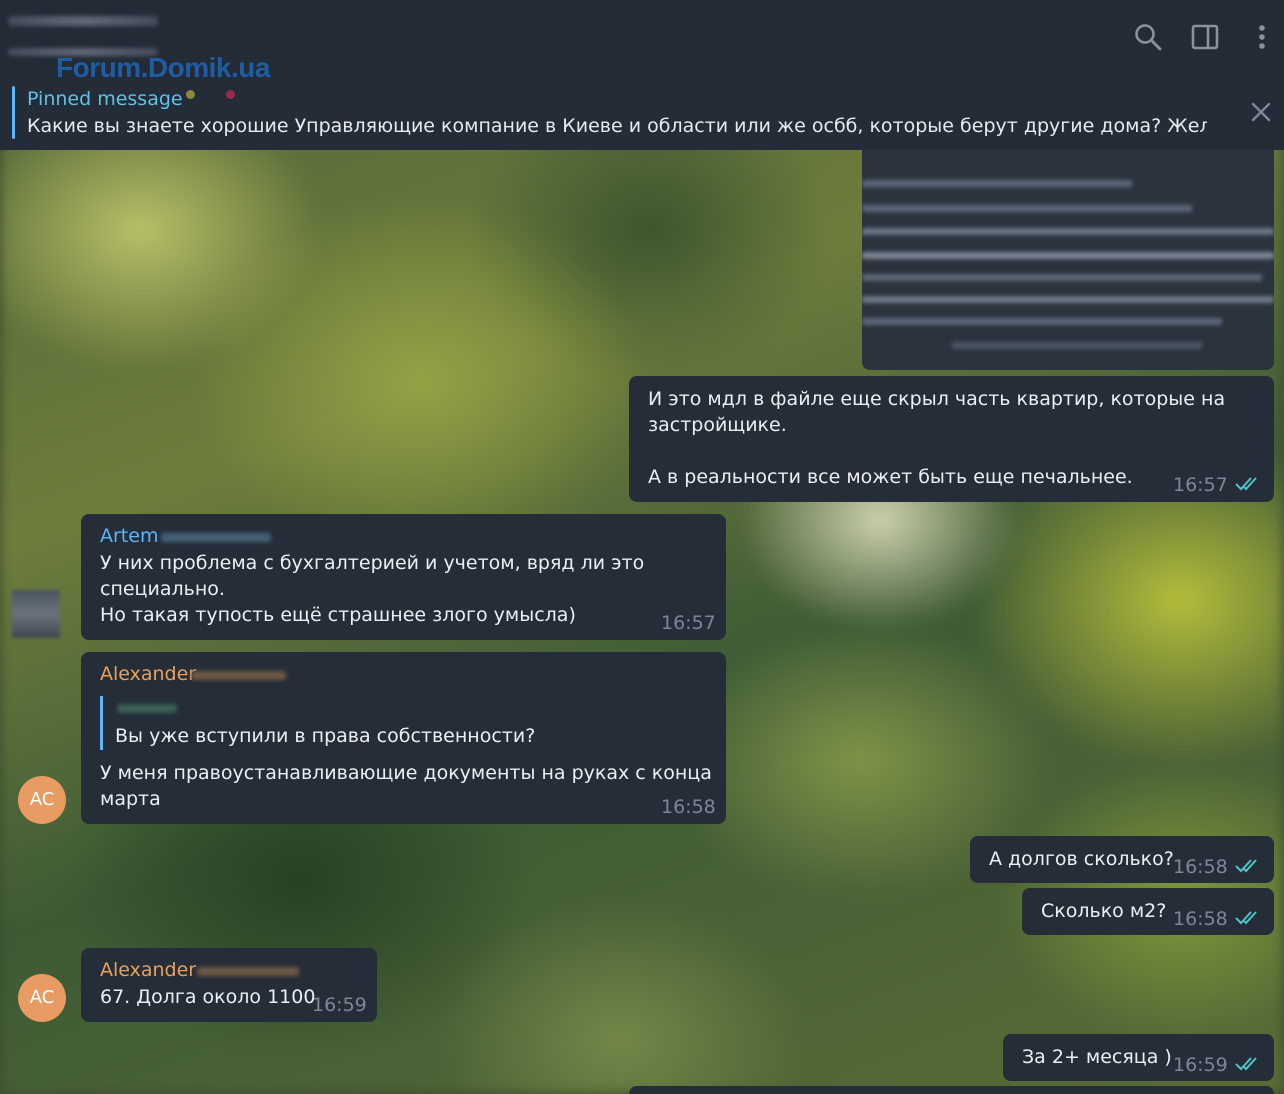 The width and height of the screenshot is (1284, 1094). I want to click on message-text: А долгов сколько?, so click(1081, 859).